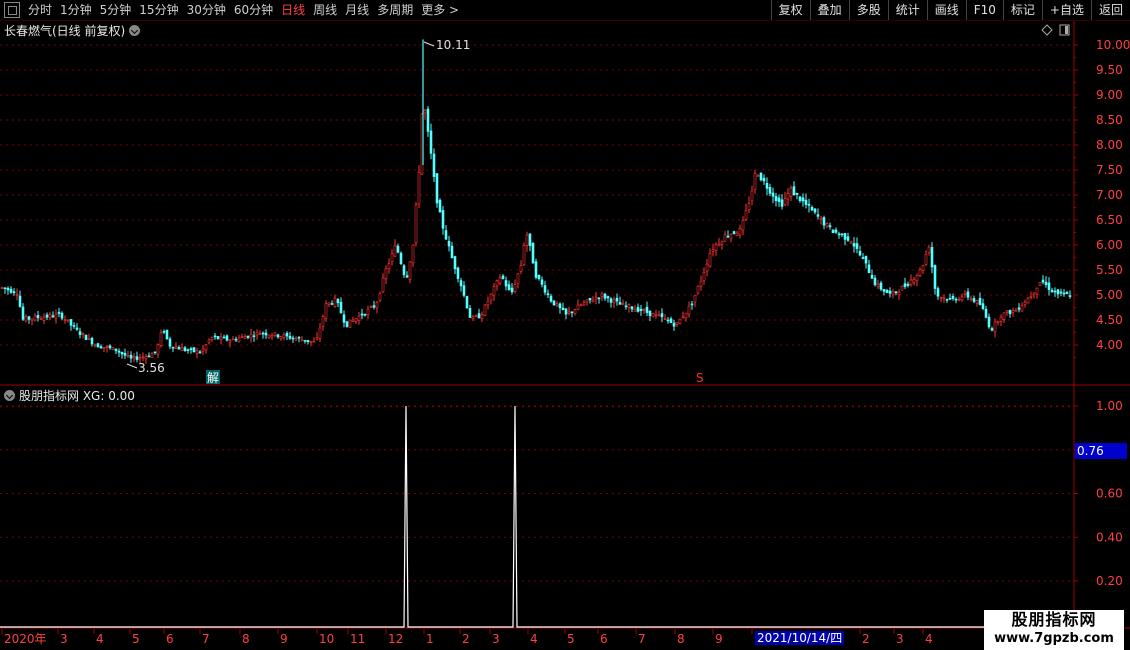  I want to click on time-axis-label: 4, so click(534, 639).